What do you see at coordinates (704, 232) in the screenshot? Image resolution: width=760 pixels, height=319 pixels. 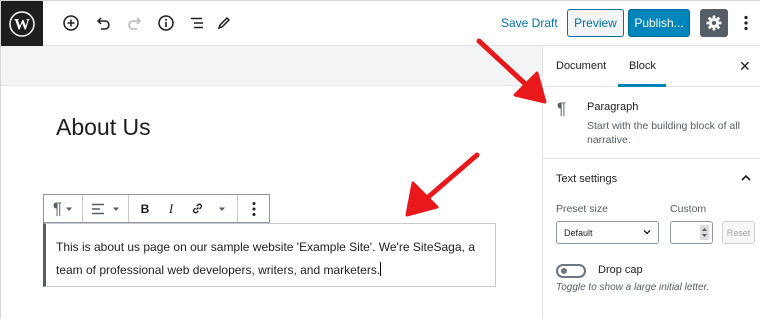 I see `number-spinner` at bounding box center [704, 232].